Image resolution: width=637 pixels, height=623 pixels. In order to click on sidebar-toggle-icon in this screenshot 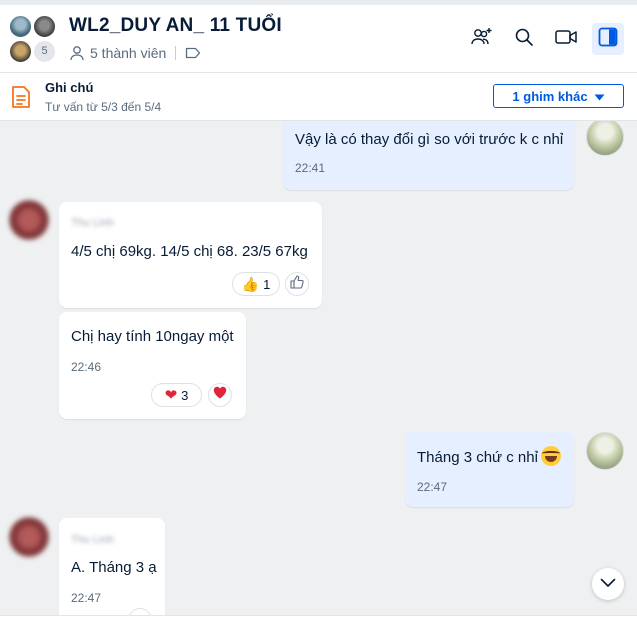, I will do `click(608, 39)`.